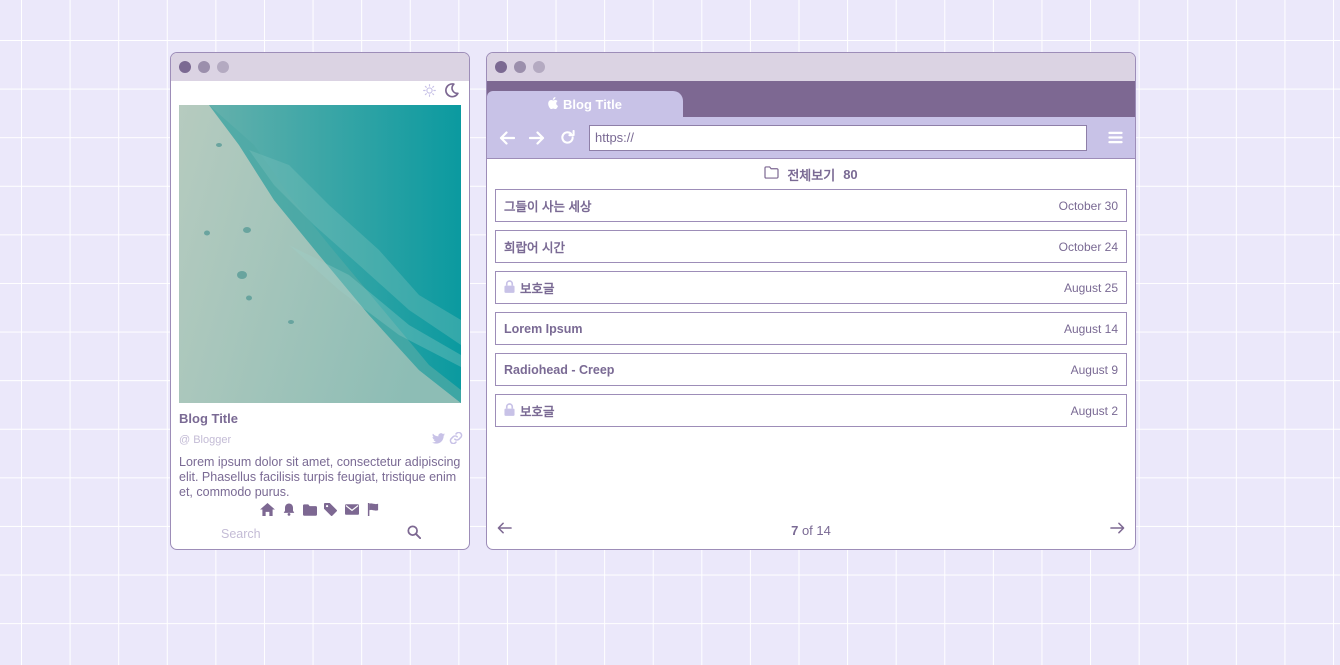  Describe the element at coordinates (811, 410) in the screenshot. I see `post-row: 보호글 August 2` at that location.